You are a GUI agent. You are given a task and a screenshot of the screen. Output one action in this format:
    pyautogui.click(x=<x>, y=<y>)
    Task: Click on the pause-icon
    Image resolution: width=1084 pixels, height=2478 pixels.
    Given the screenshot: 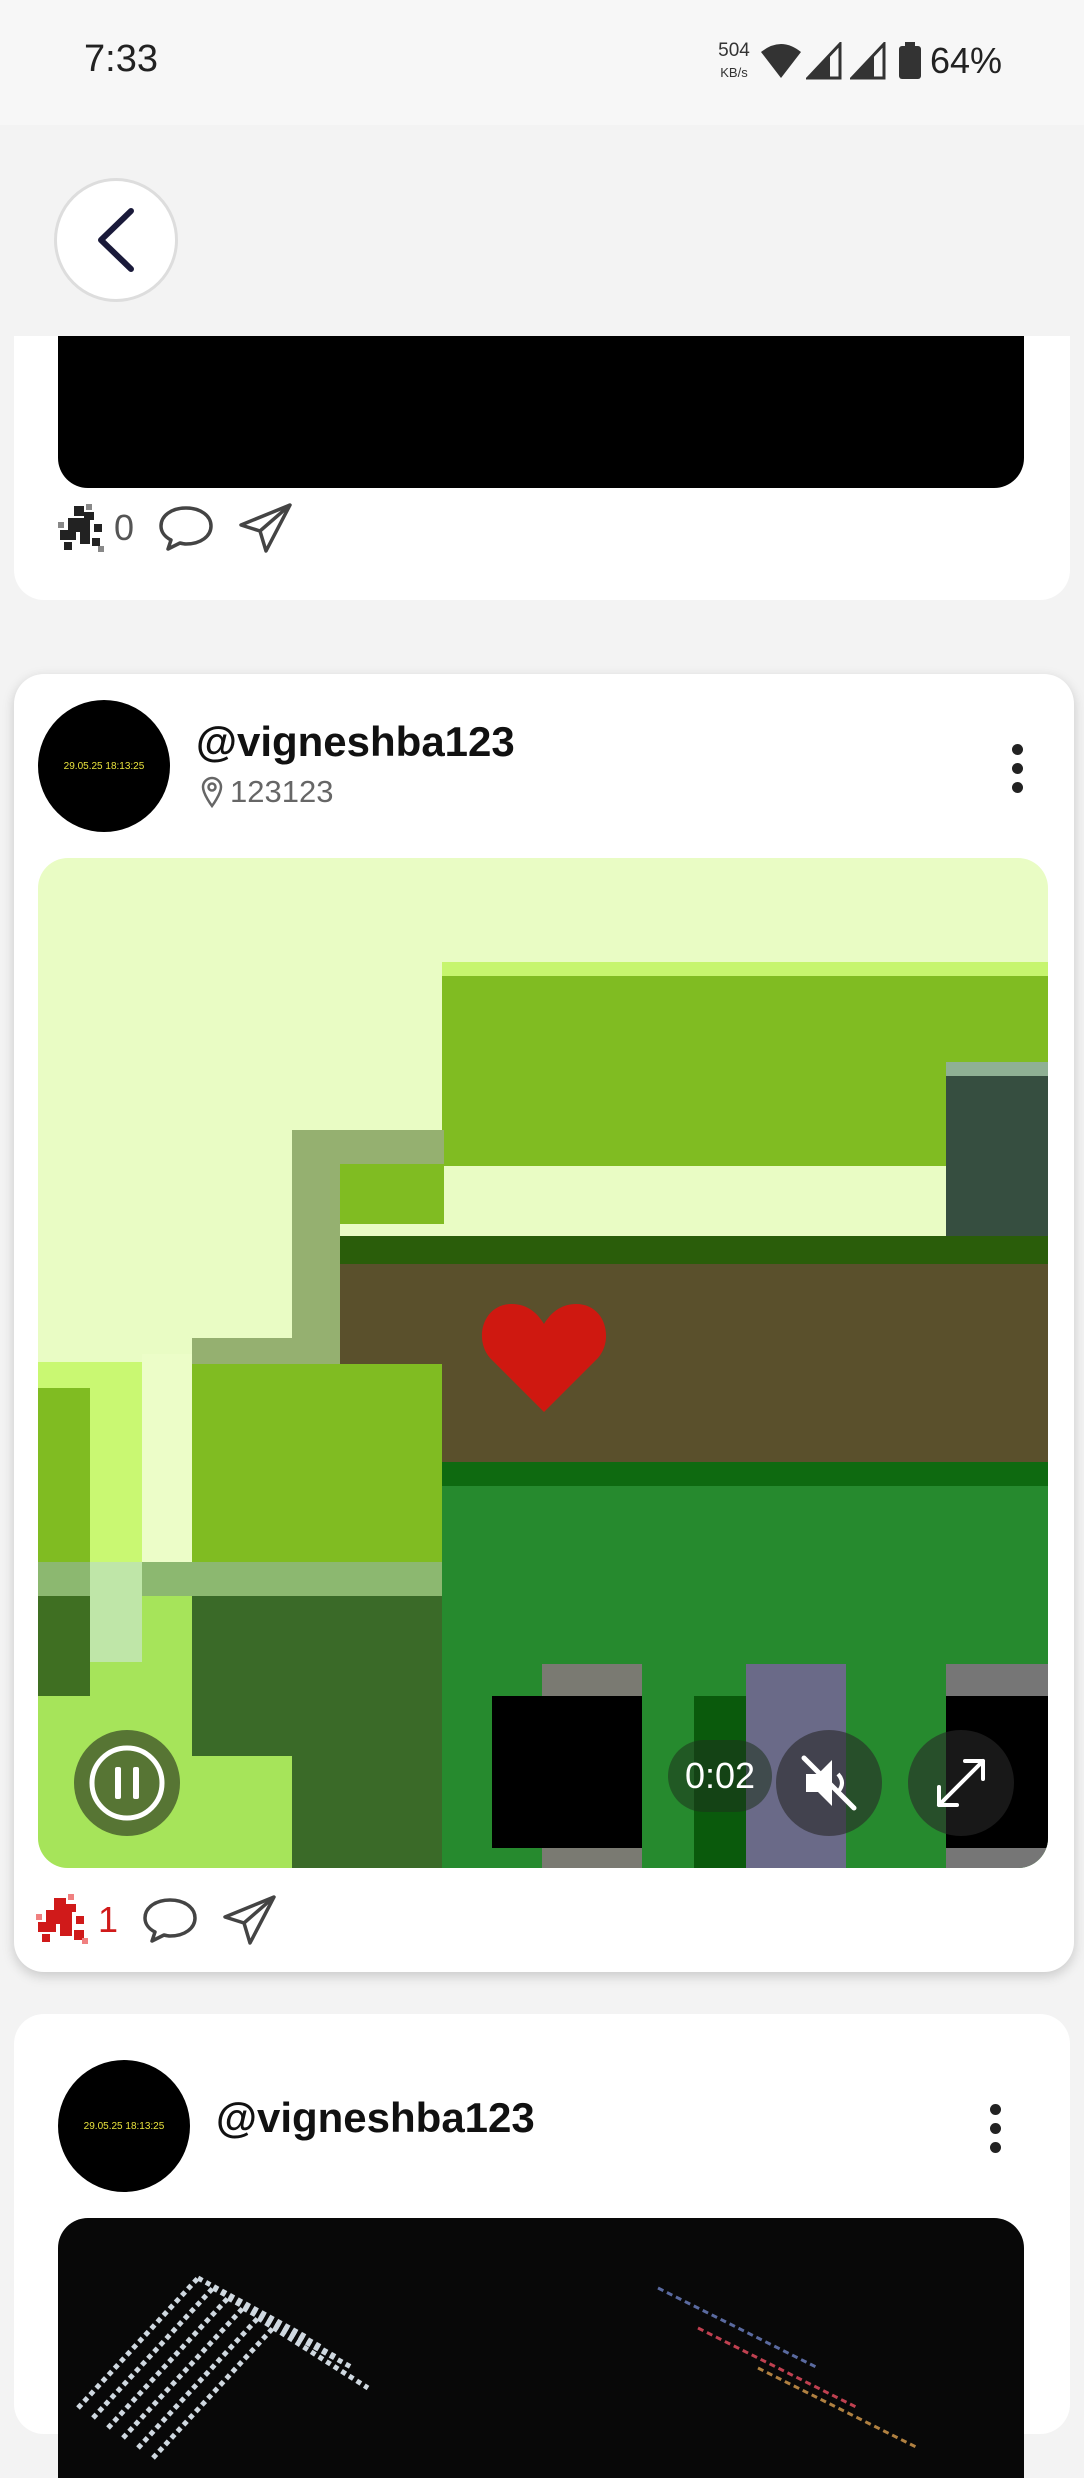 What is the action you would take?
    pyautogui.click(x=127, y=1783)
    